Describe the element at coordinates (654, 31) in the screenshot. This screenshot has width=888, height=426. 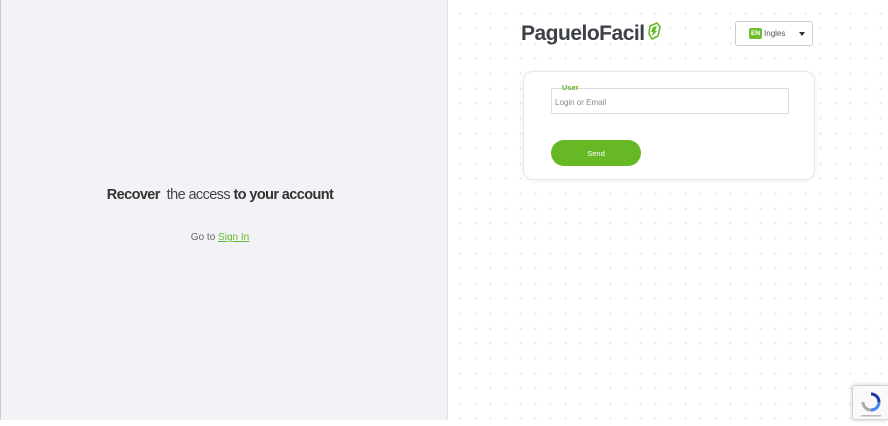
I see `logo-tag-icon` at that location.